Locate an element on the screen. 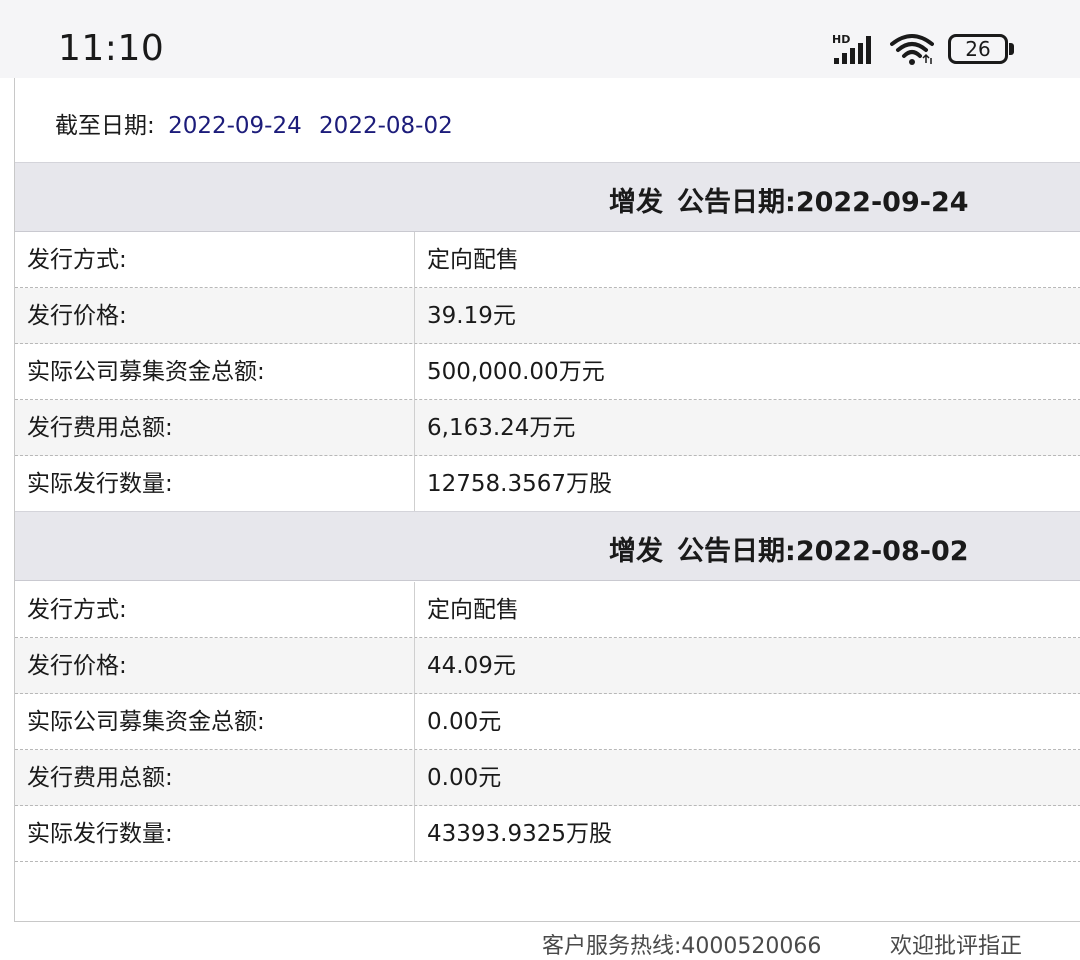  row-value: 43393.9325万股 is located at coordinates (520, 834).